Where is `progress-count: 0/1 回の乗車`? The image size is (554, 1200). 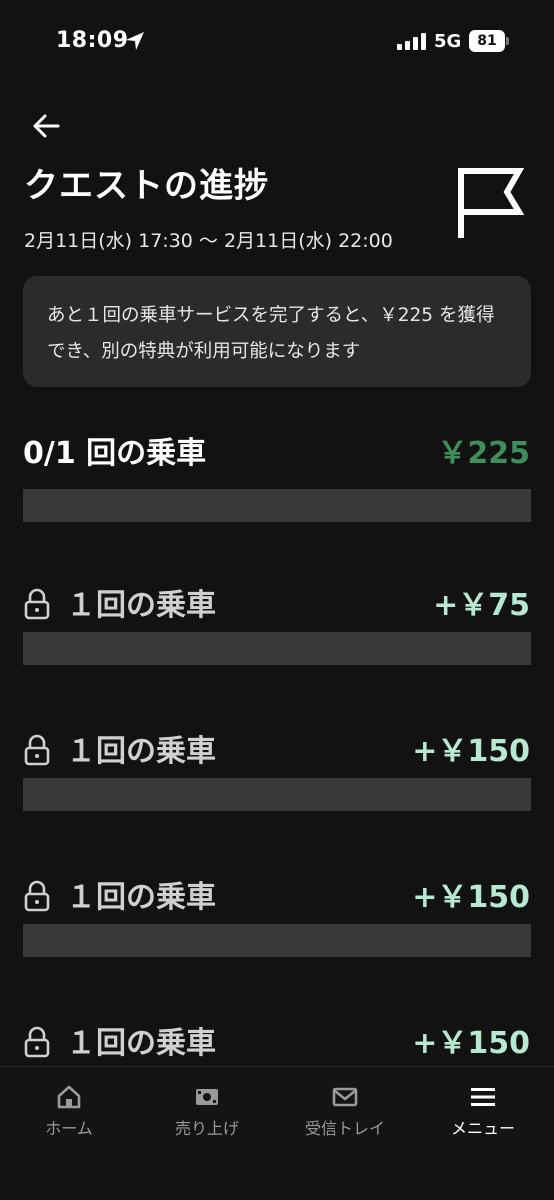 progress-count: 0/1 回の乗車 is located at coordinates (115, 453).